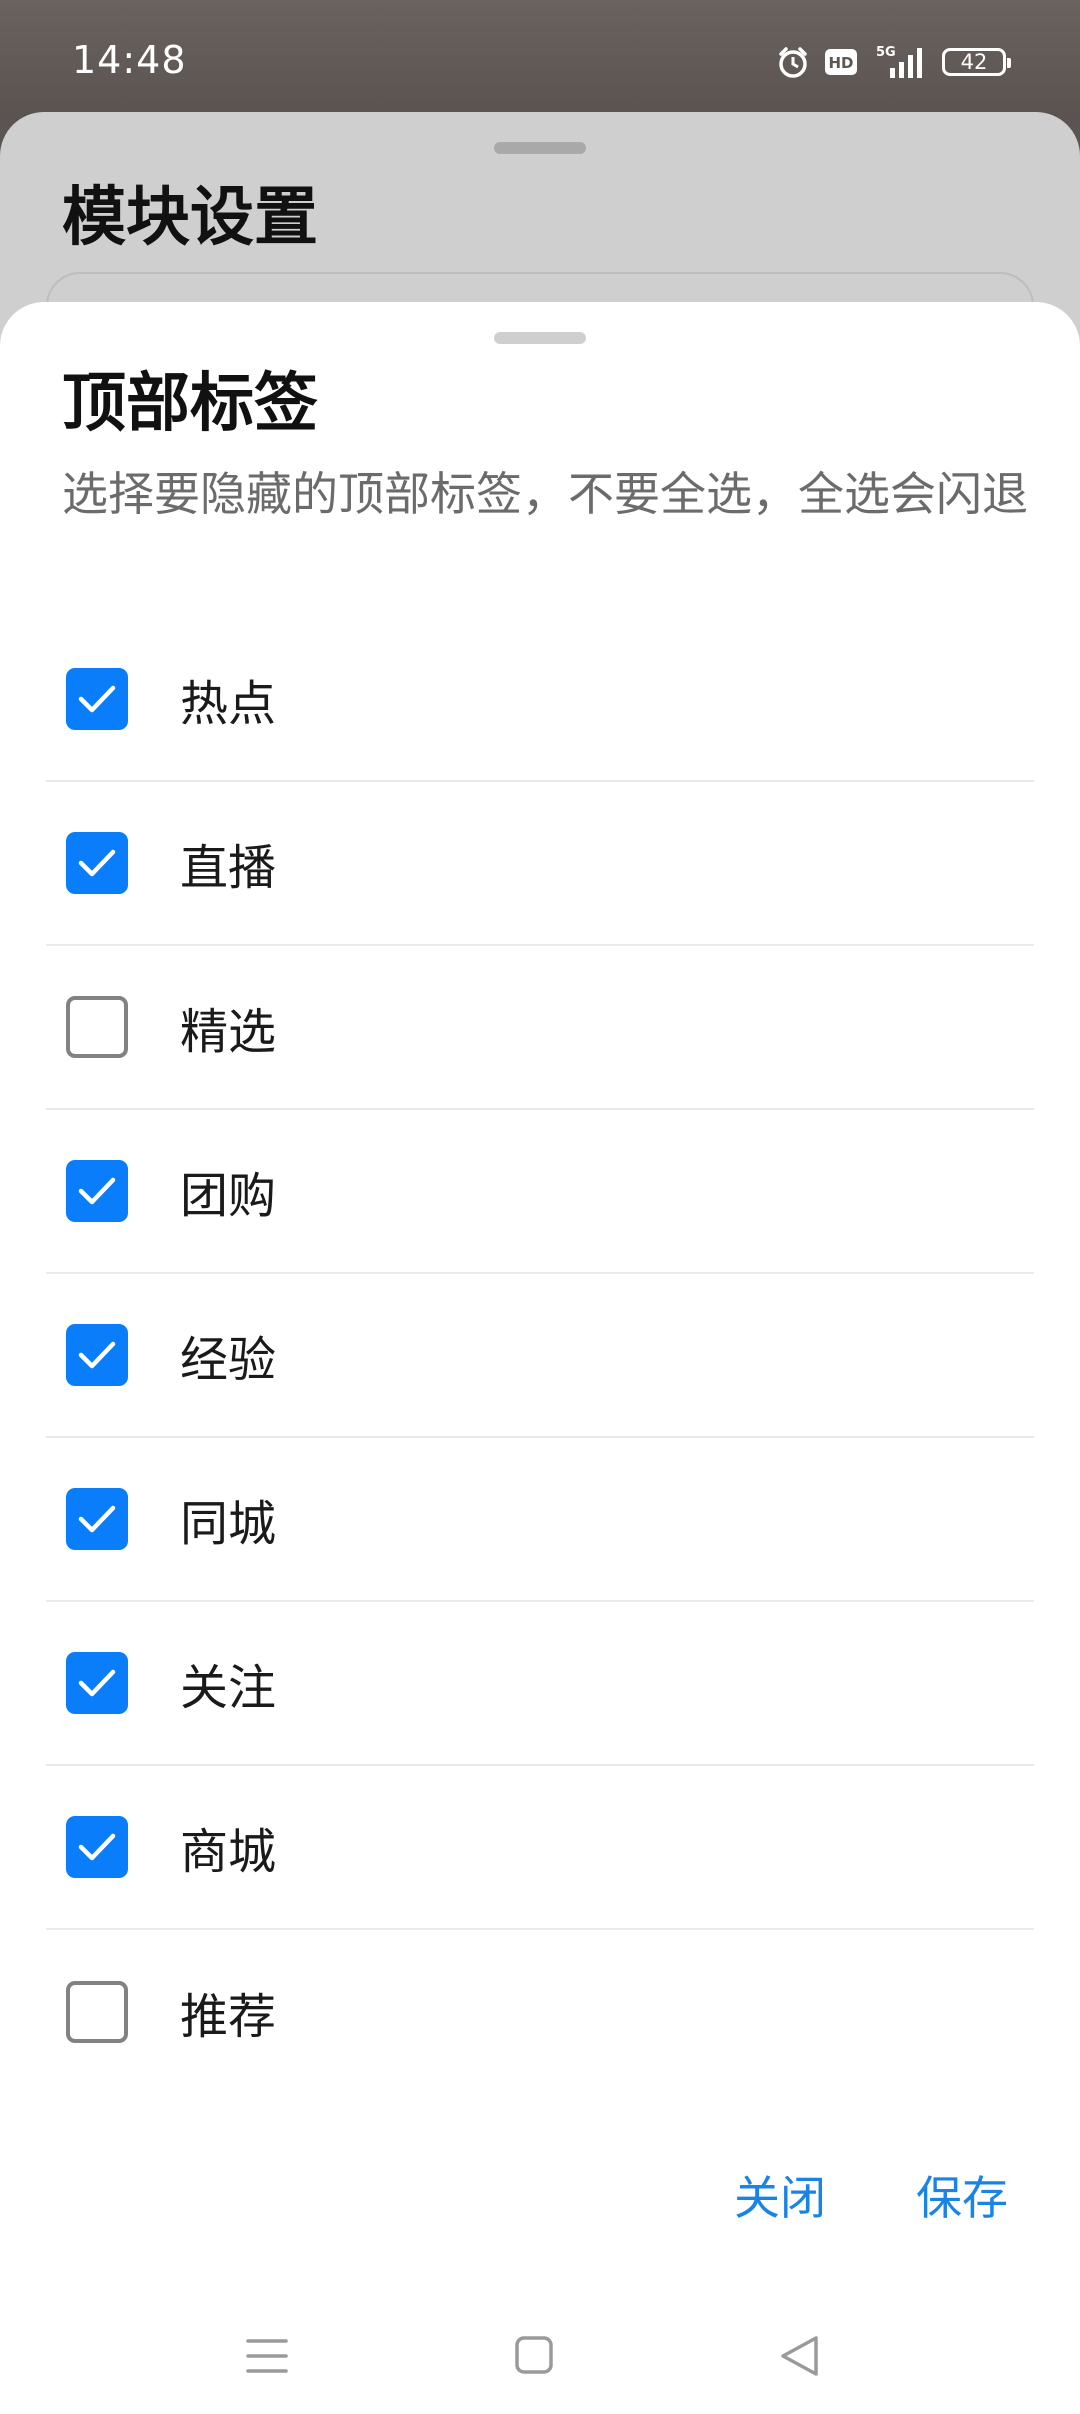 Image resolution: width=1080 pixels, height=2414 pixels. What do you see at coordinates (228, 704) in the screenshot?
I see `option-label: 热点` at bounding box center [228, 704].